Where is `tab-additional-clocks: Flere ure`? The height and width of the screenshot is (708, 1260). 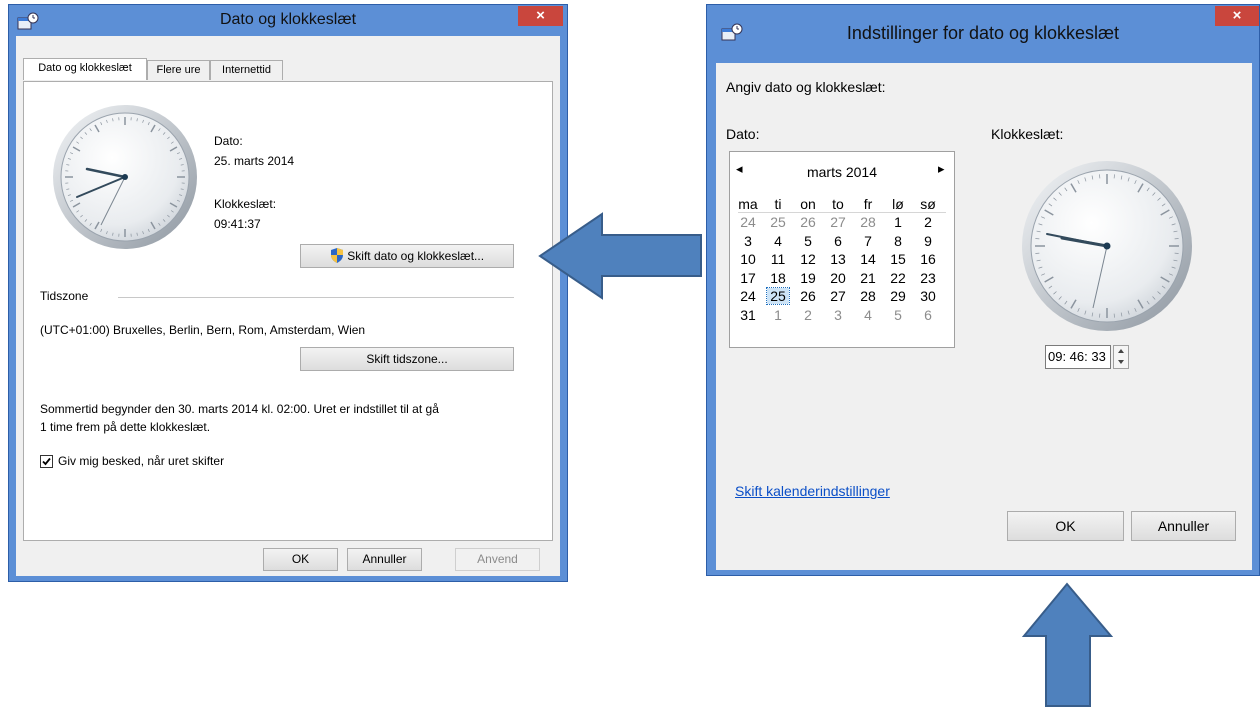 tab-additional-clocks: Flere ure is located at coordinates (178, 70).